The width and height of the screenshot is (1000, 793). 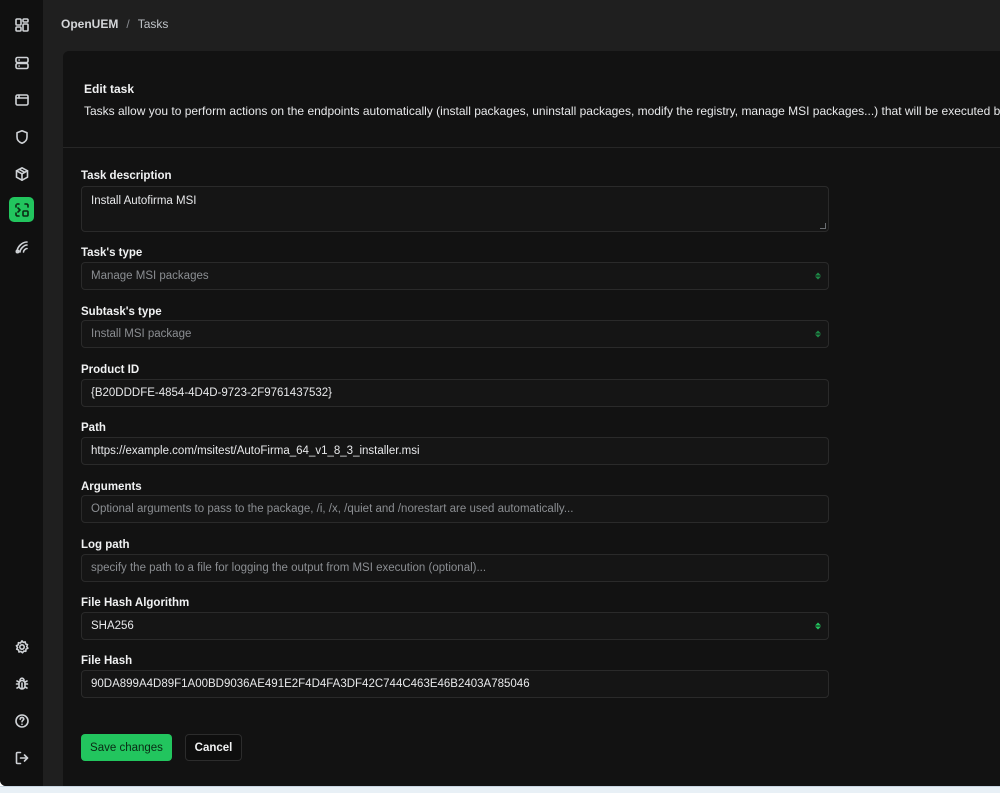 I want to click on gear-icon, so click(x=21, y=646).